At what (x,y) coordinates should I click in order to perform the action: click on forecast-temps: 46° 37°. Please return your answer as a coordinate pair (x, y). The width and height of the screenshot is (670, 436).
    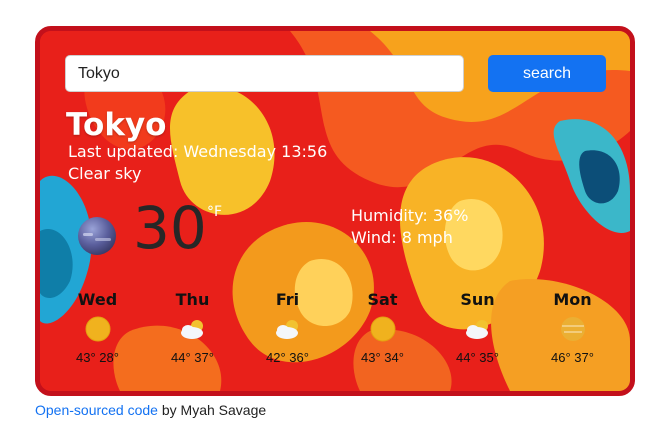
    Looking at the image, I should click on (572, 357).